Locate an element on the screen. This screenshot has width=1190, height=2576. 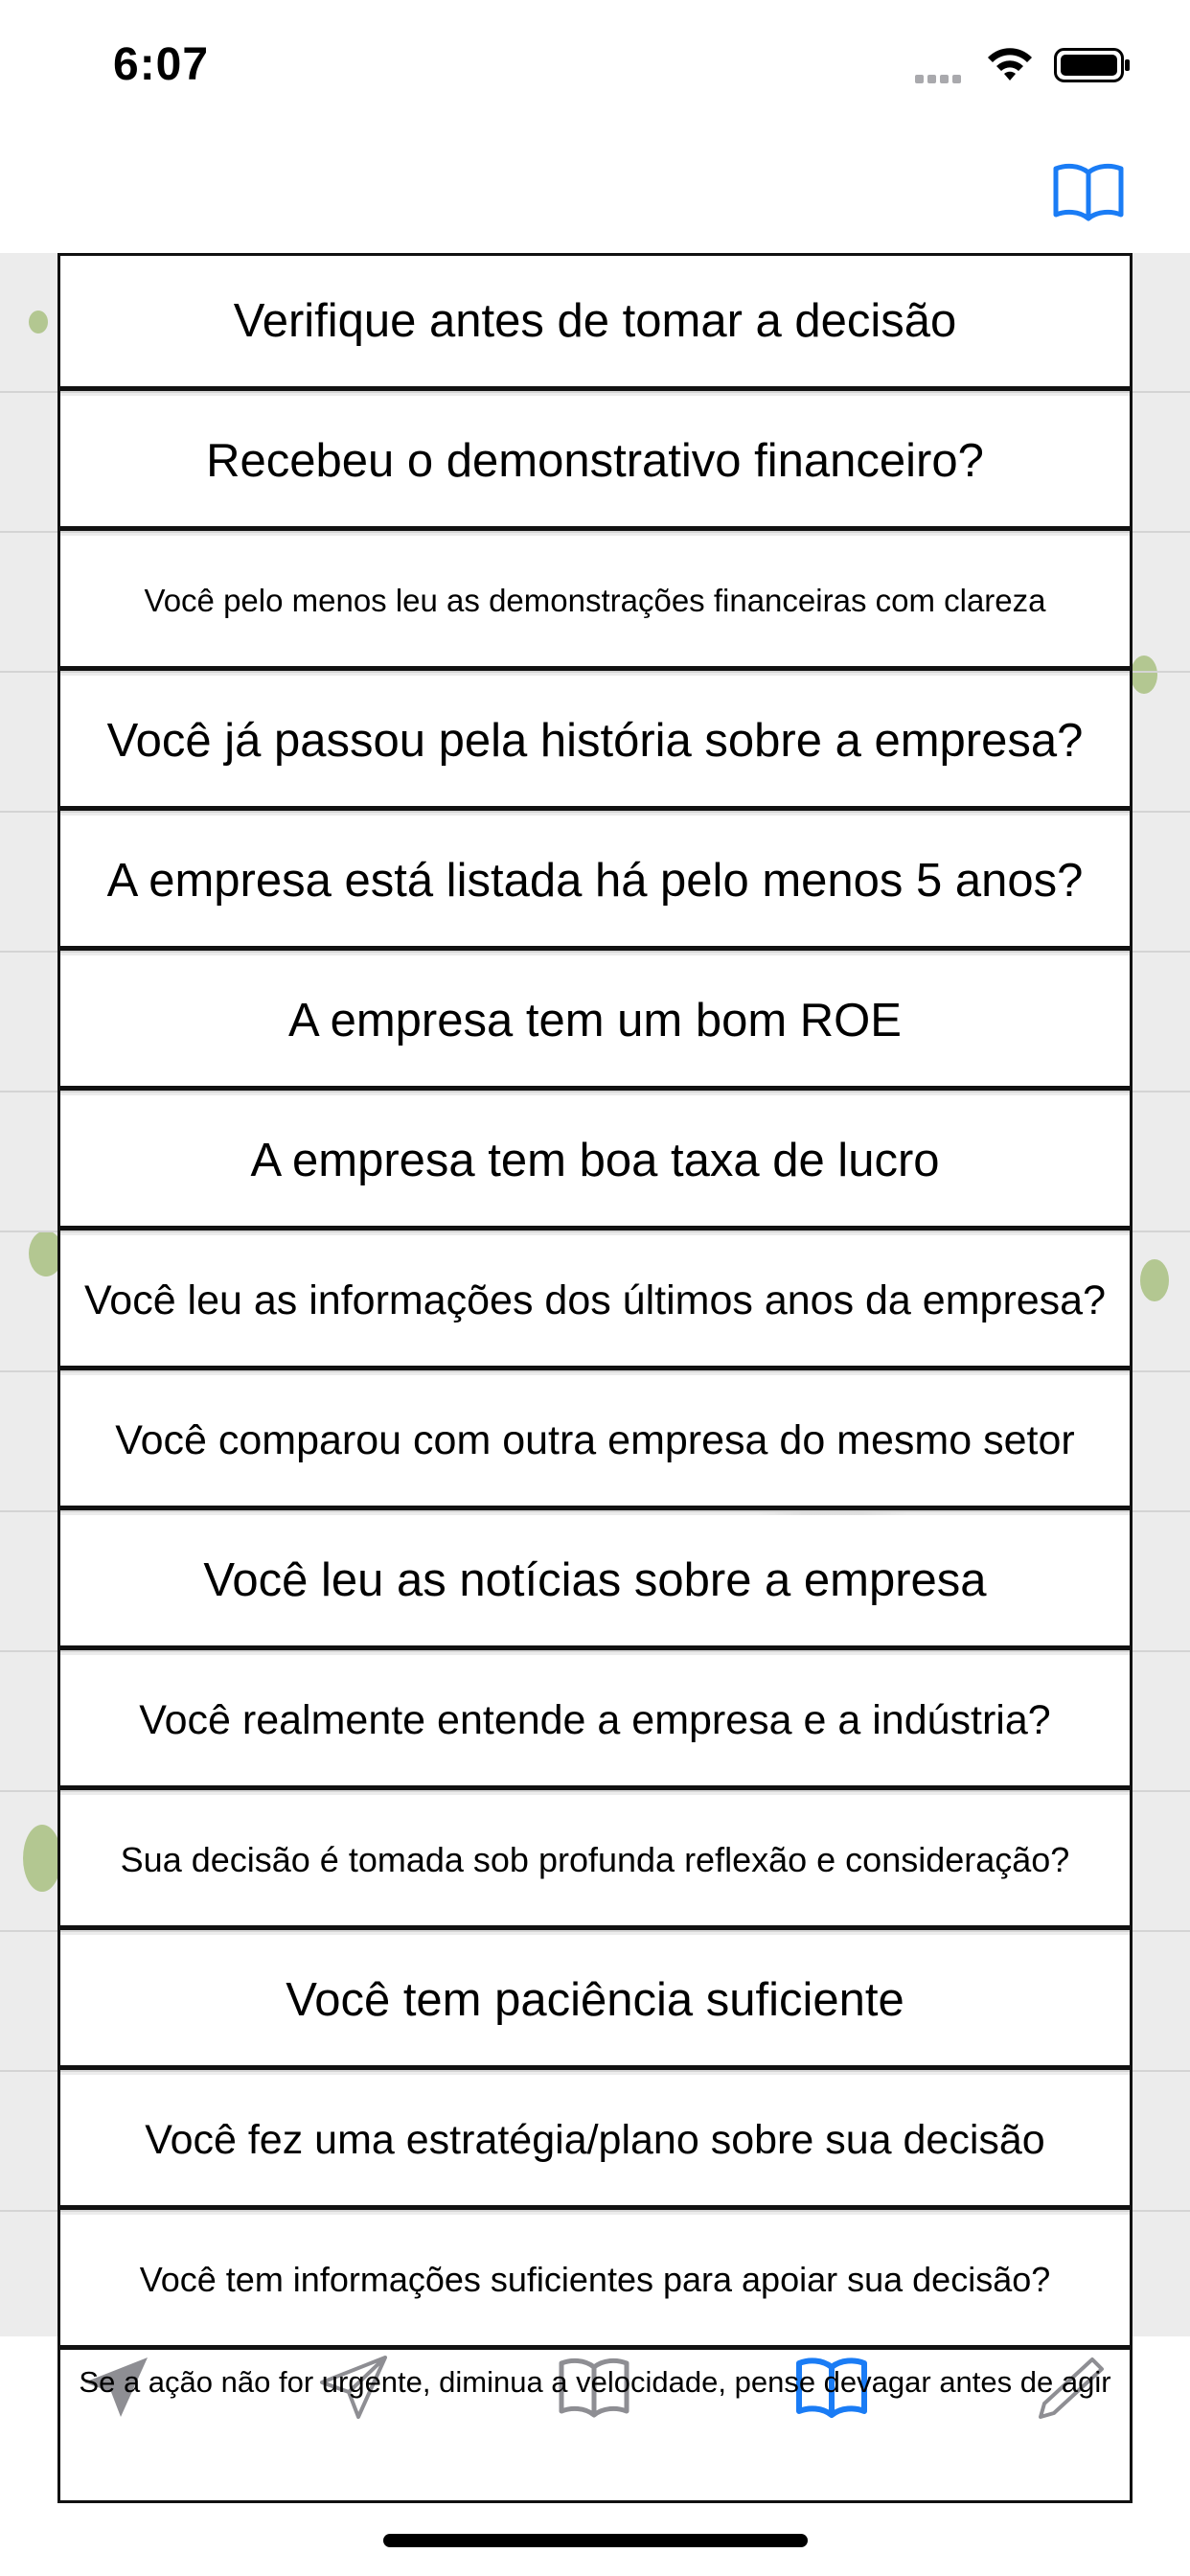
navigation-bar is located at coordinates (595, 189).